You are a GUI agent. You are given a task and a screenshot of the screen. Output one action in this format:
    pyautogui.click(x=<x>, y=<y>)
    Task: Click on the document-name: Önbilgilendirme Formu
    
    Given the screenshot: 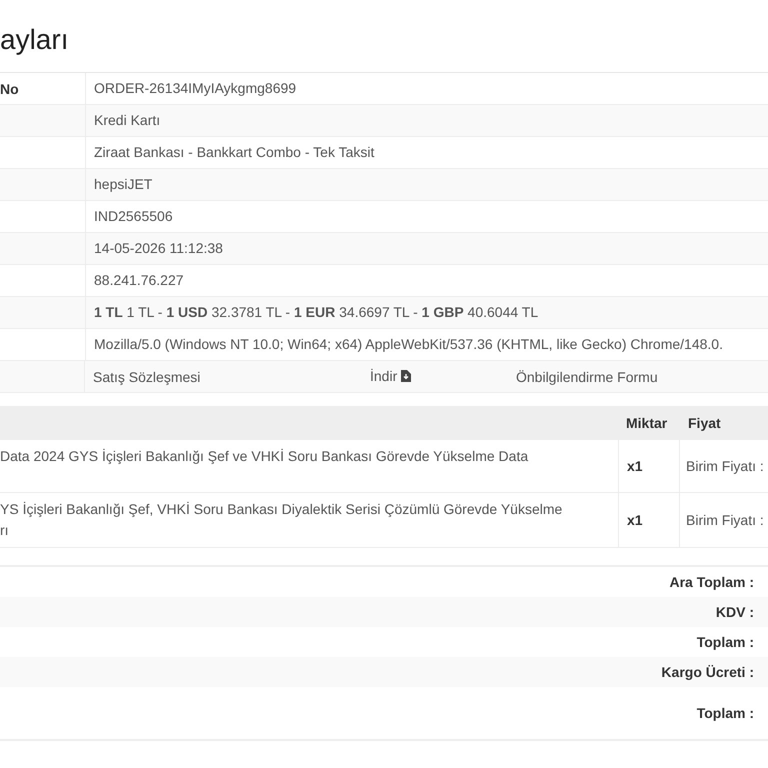 What is the action you would take?
    pyautogui.click(x=587, y=376)
    